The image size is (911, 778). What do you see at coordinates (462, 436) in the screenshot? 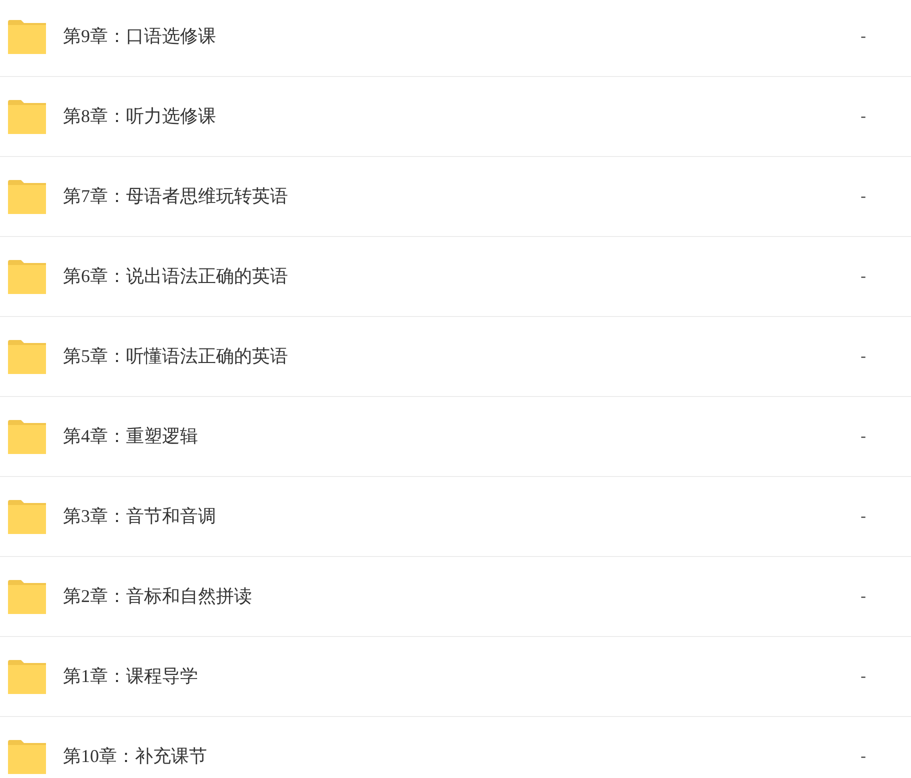
I see `folder-name: 第4章：重塑逻辑` at bounding box center [462, 436].